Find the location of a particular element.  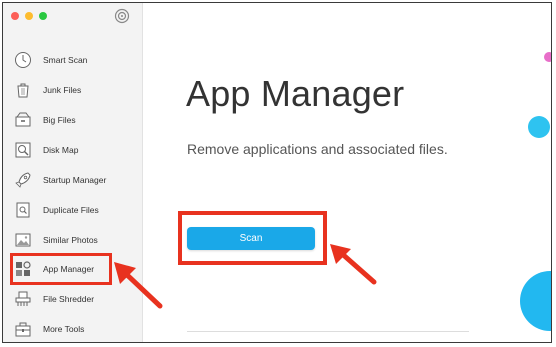

sidebar-item-label: Smart Scan is located at coordinates (65, 60).